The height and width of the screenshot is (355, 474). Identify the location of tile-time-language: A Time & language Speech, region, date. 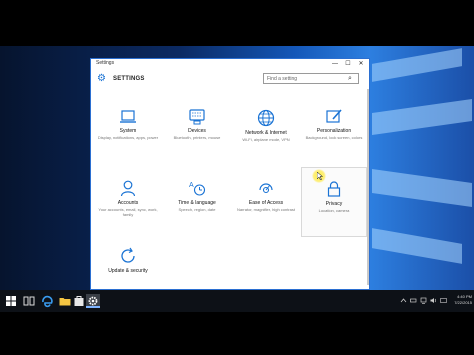
(197, 211).